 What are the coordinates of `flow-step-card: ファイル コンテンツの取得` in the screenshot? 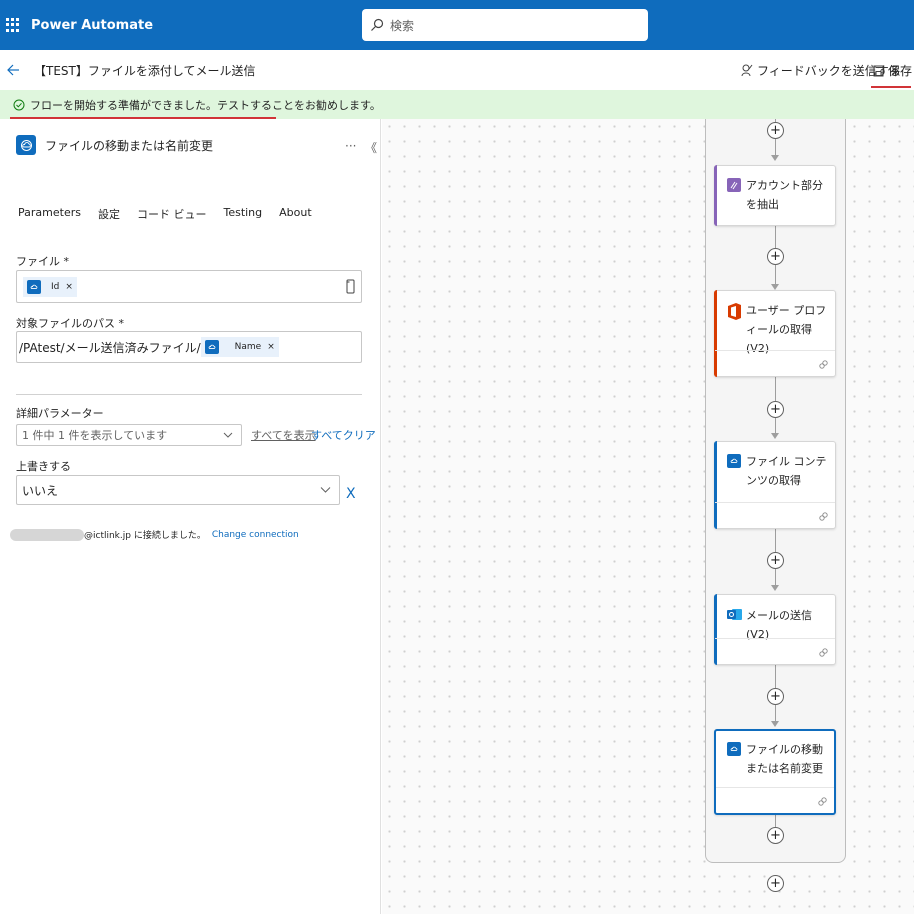 It's located at (775, 485).